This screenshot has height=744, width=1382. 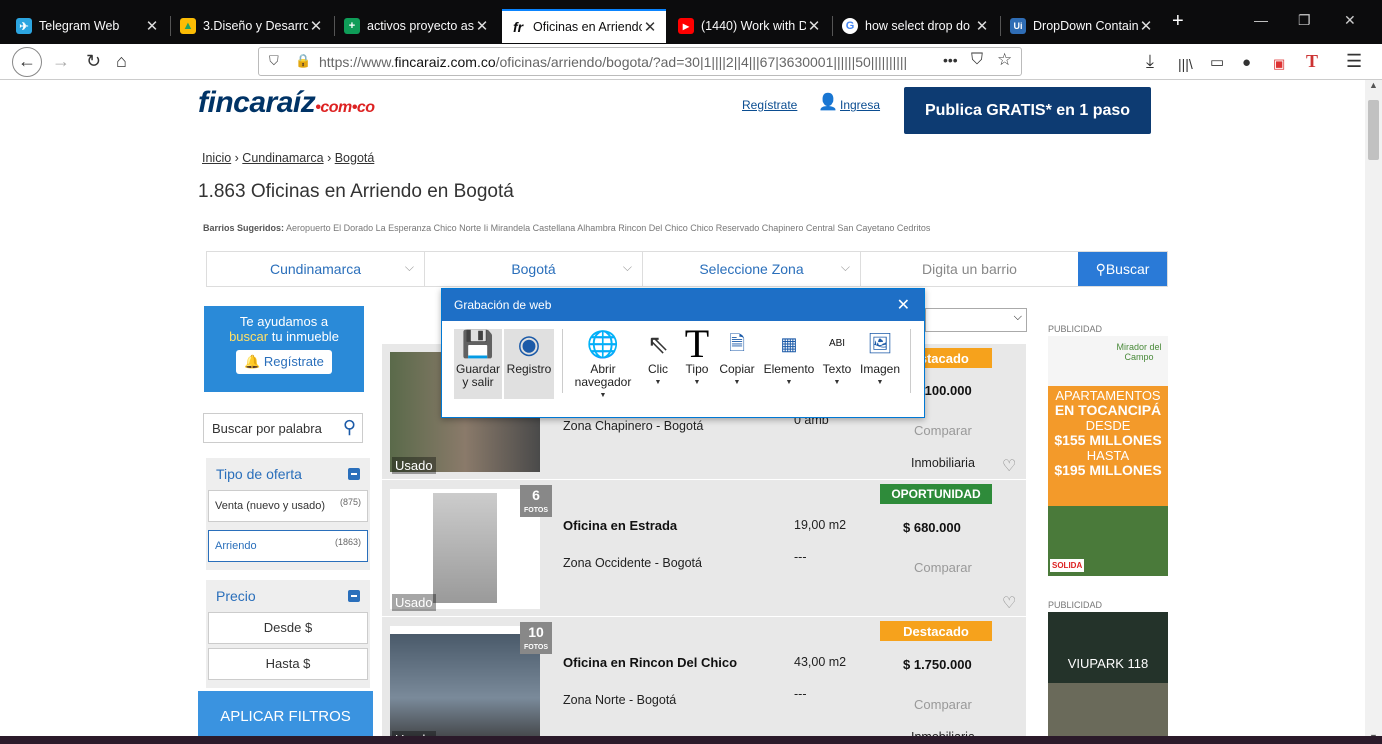 I want to click on library-icon: |||\, so click(x=1185, y=64).